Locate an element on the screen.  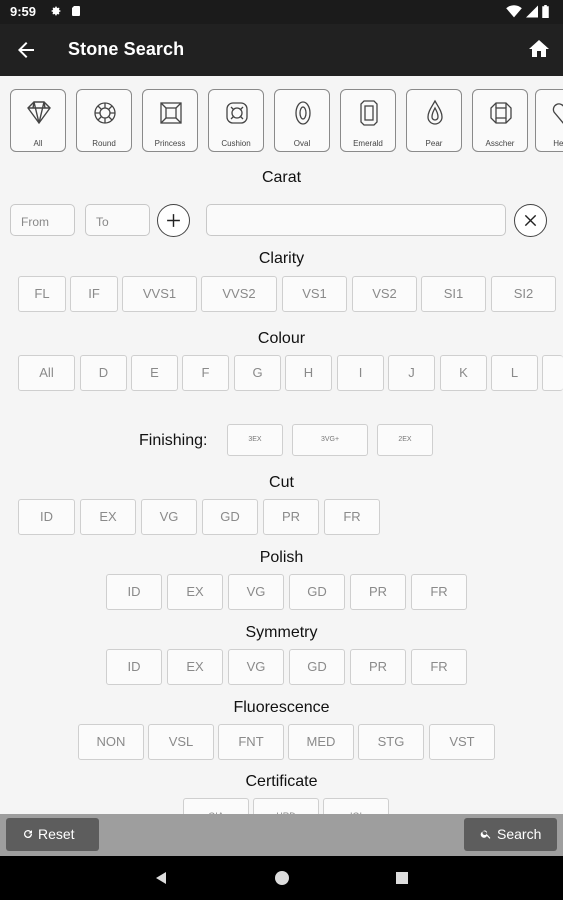
fluorescence-option: NON is located at coordinates (111, 742).